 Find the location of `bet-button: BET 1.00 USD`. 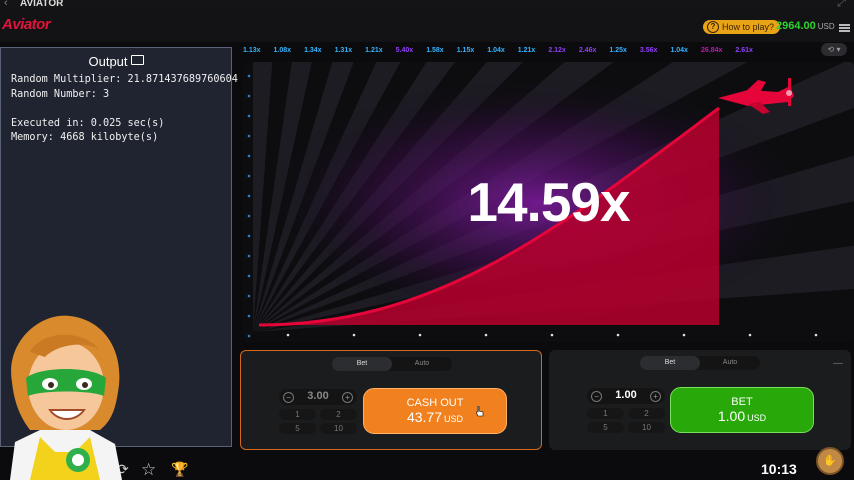

bet-button: BET 1.00 USD is located at coordinates (742, 410).